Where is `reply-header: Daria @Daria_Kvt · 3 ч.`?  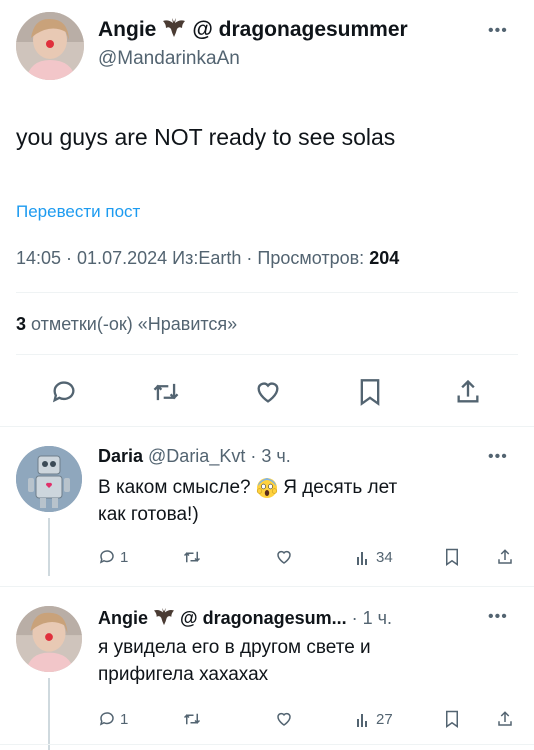
reply-header: Daria @Daria_Kvt · 3 ч. is located at coordinates (194, 456).